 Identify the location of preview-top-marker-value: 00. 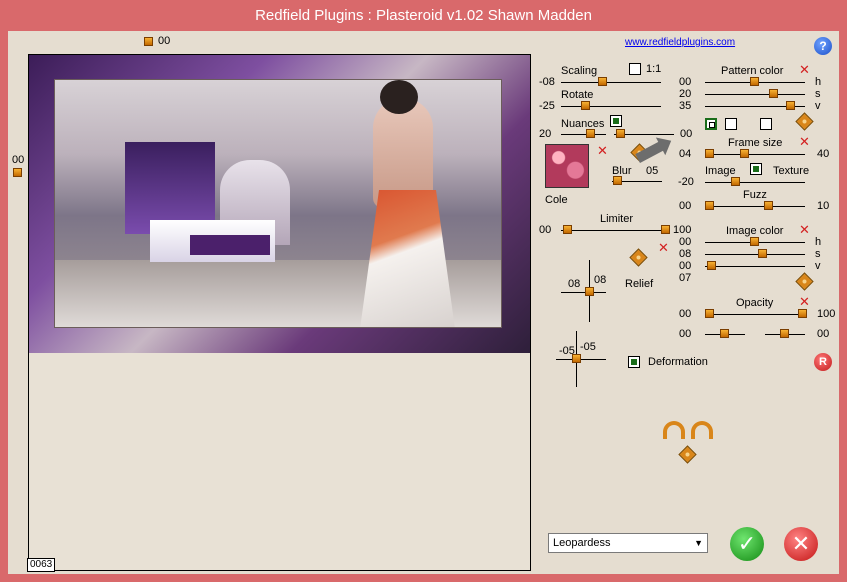
(164, 41).